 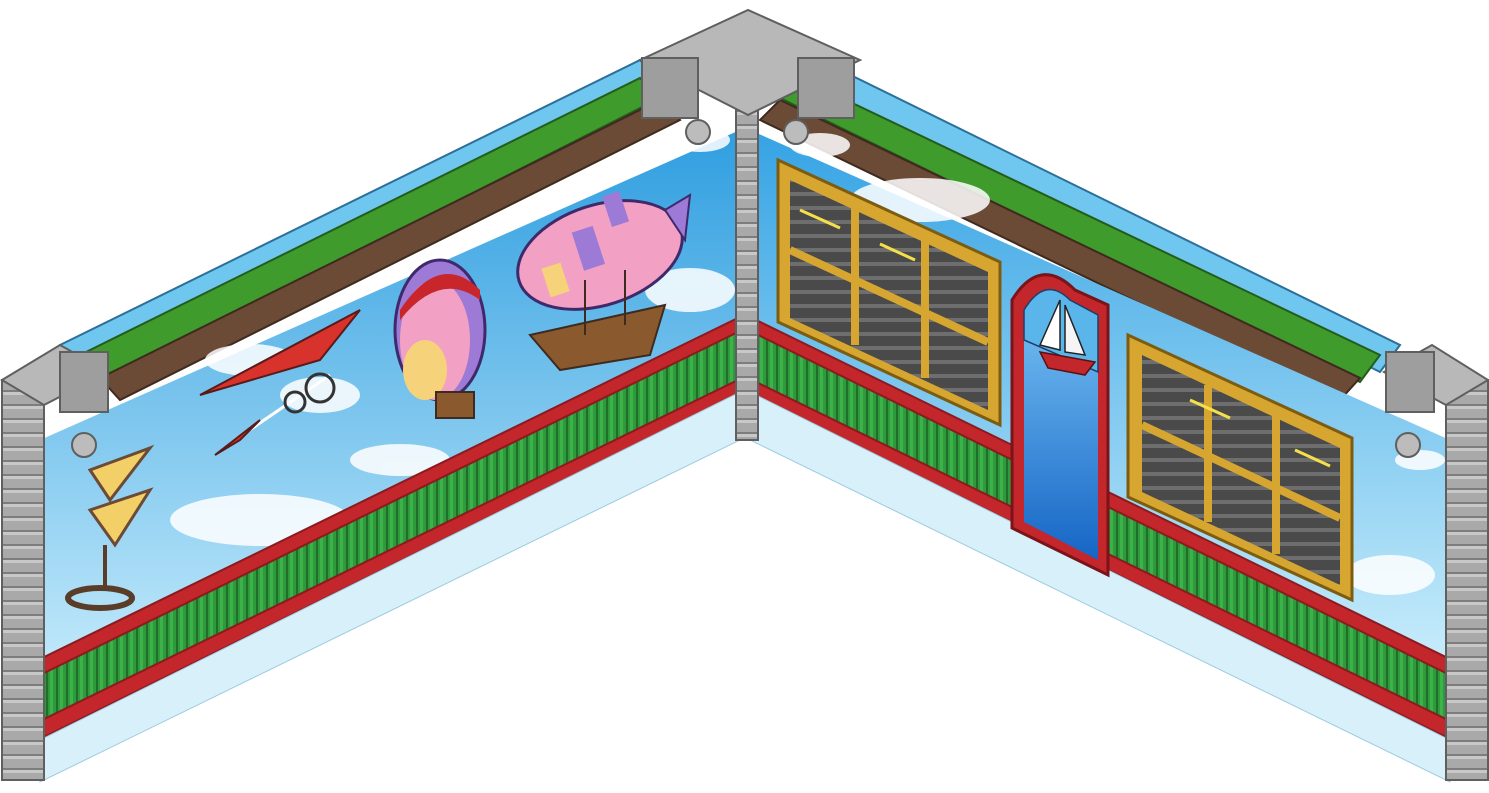 What do you see at coordinates (1060, 425) in the screenshot?
I see `arched-door-icon` at bounding box center [1060, 425].